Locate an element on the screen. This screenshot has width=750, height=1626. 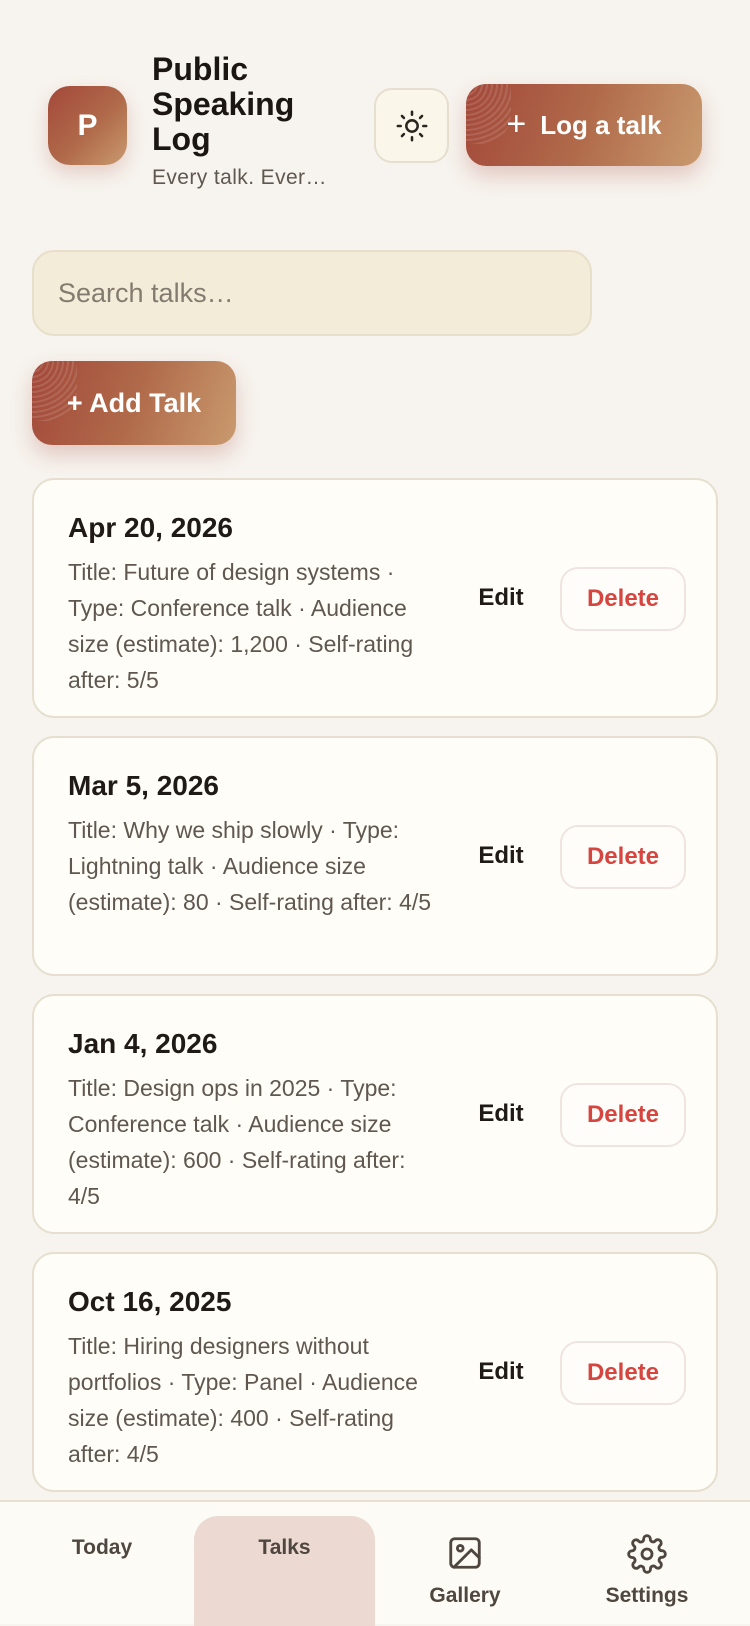
theme-toggle-button is located at coordinates (411, 125).